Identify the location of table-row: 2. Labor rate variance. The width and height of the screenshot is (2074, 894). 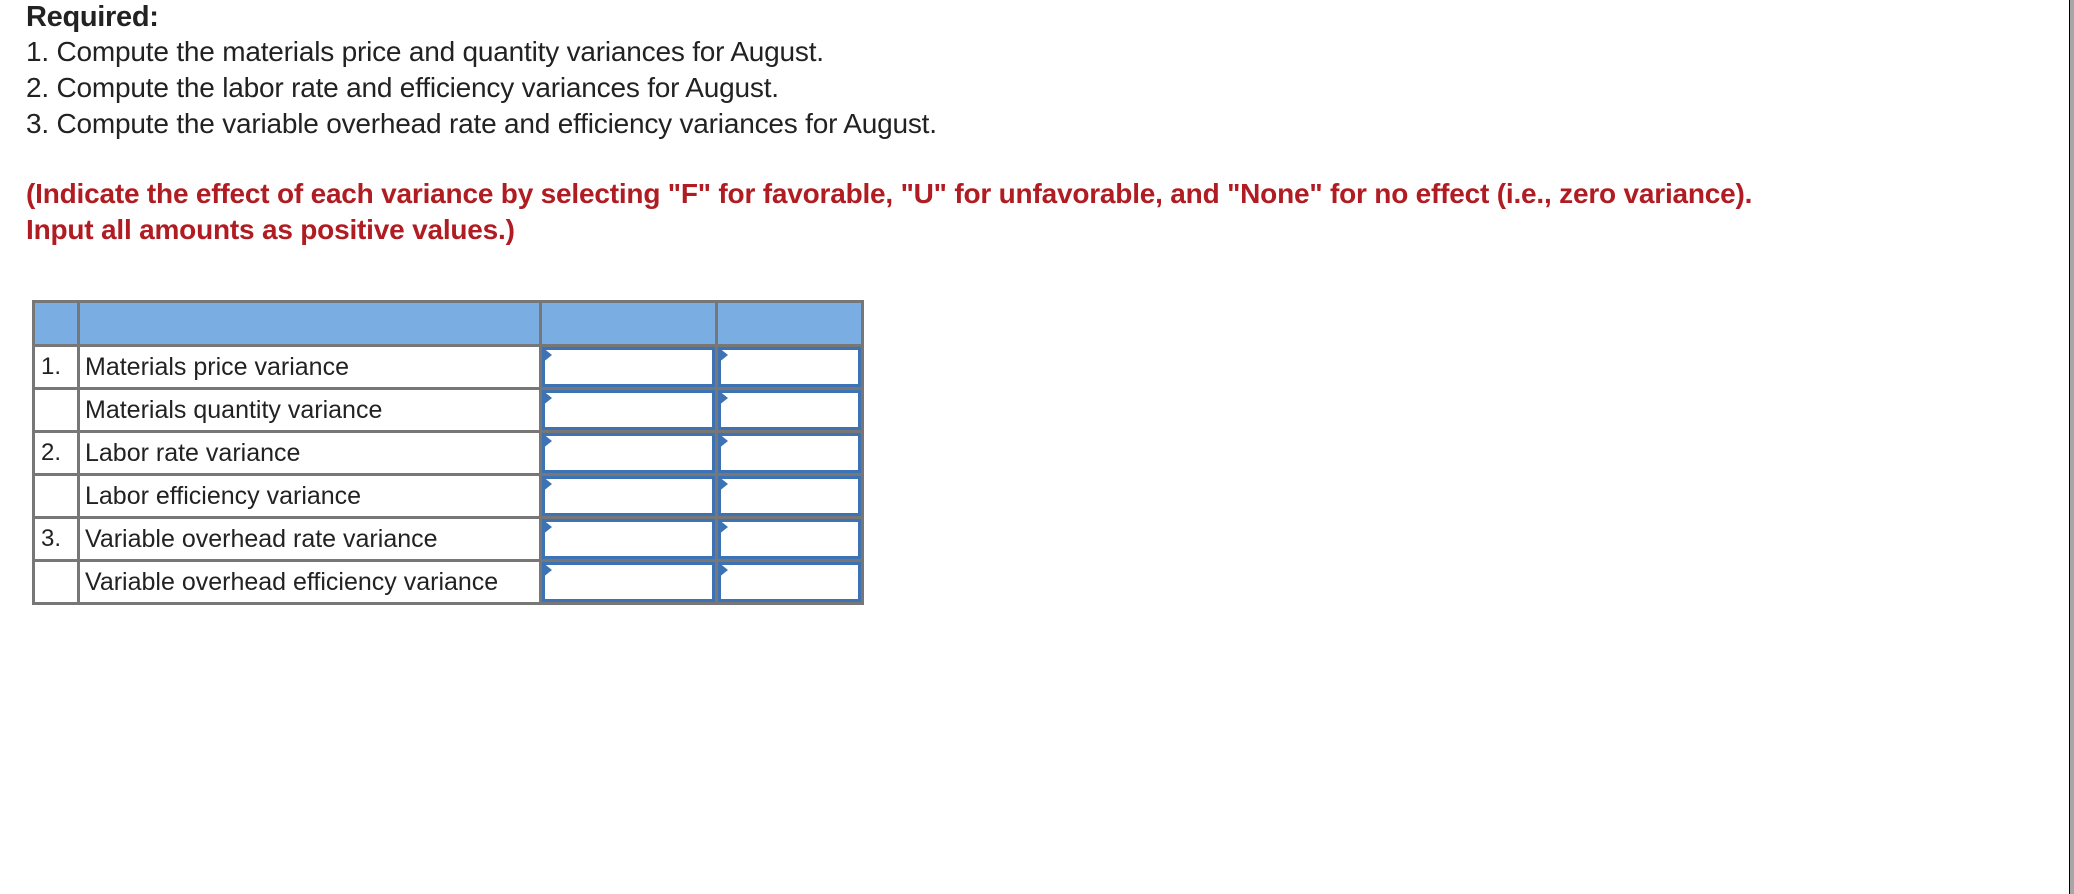
(448, 453).